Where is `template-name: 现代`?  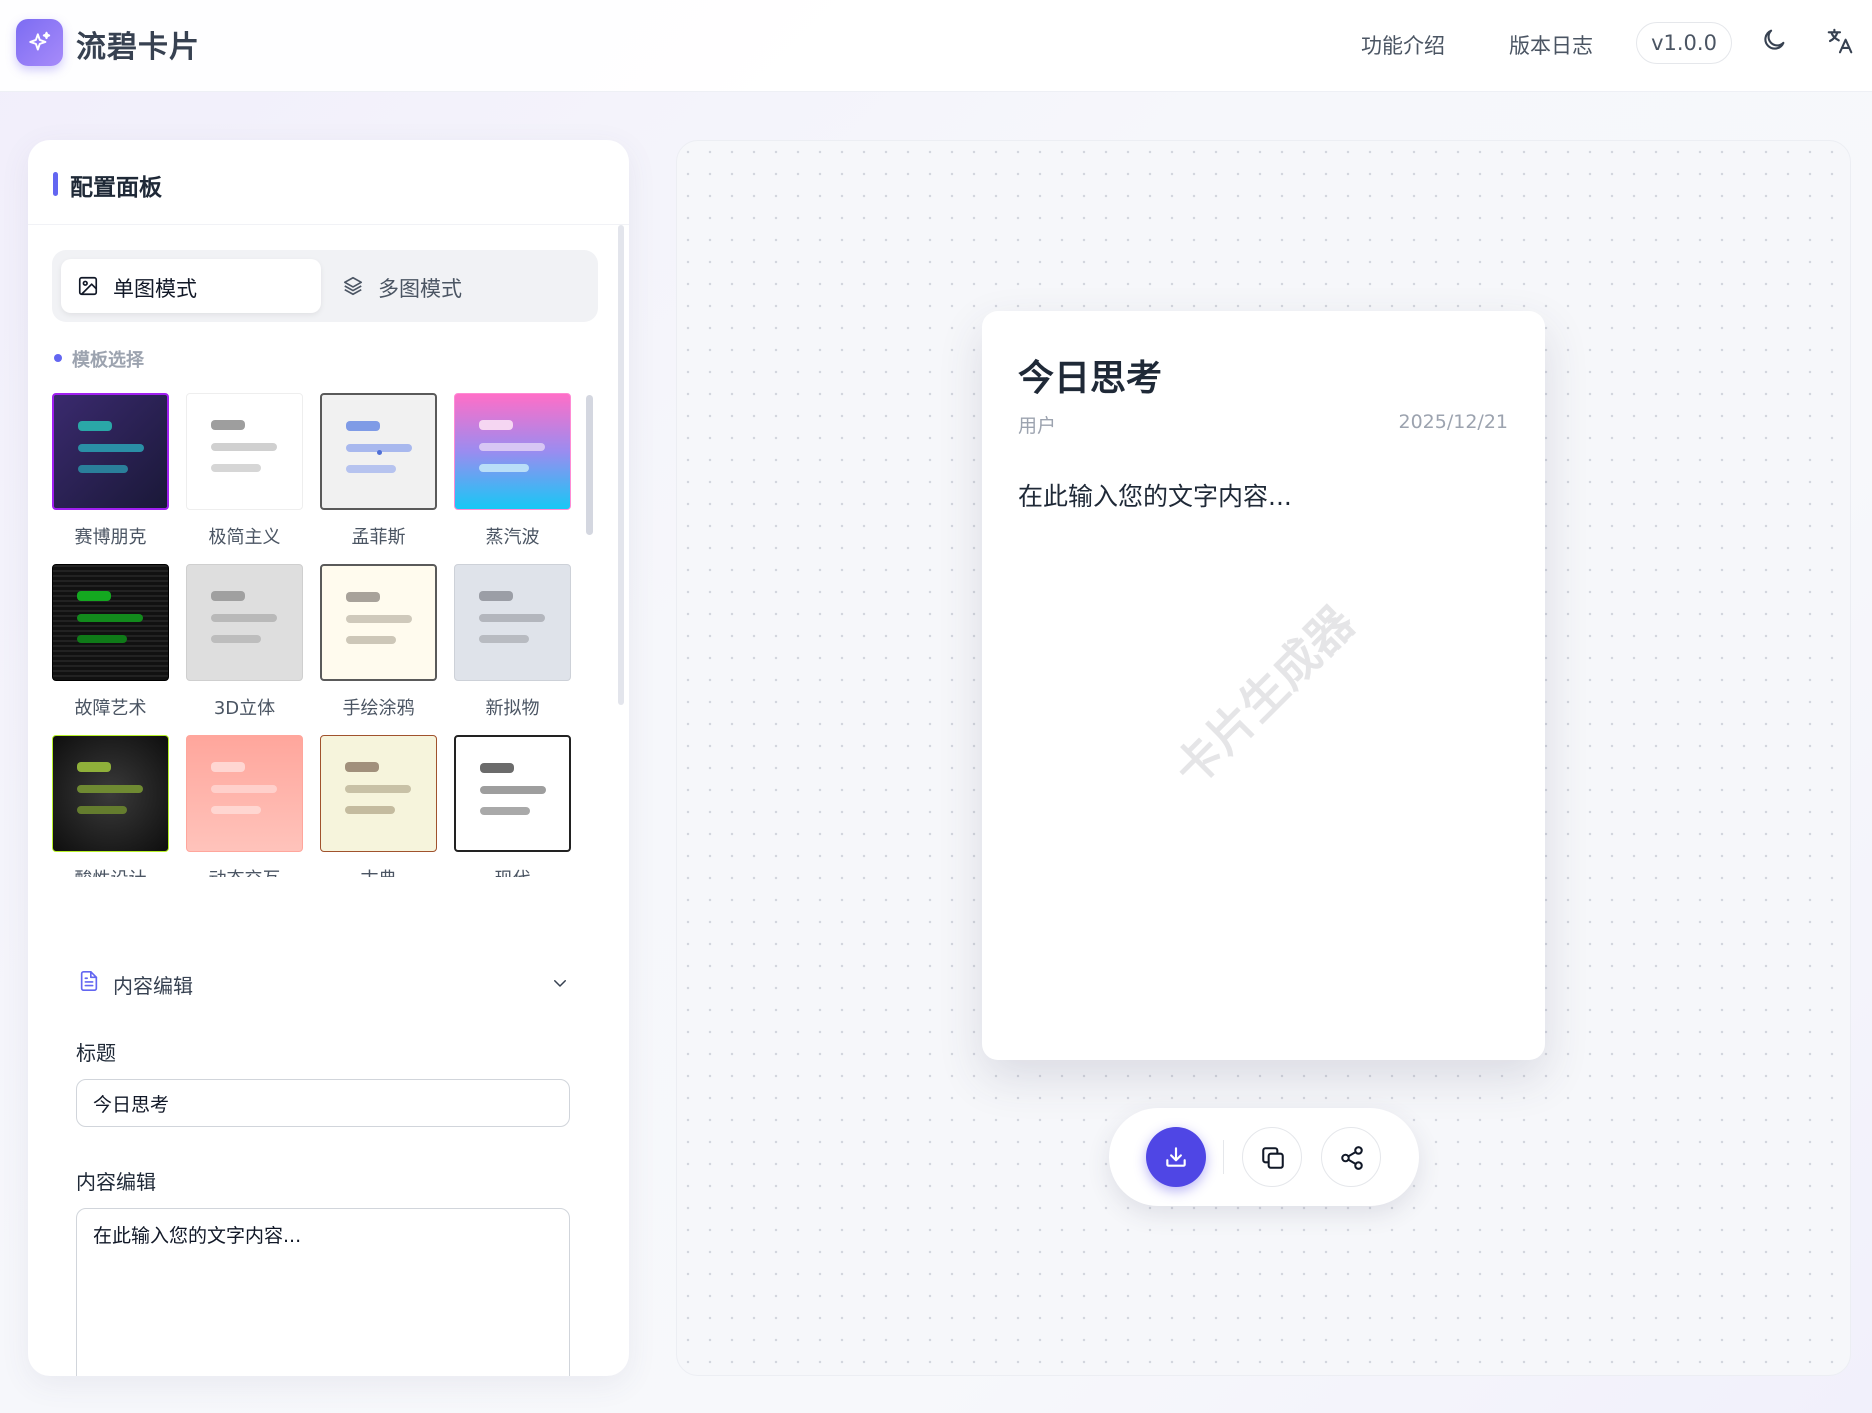 template-name: 现代 is located at coordinates (512, 871).